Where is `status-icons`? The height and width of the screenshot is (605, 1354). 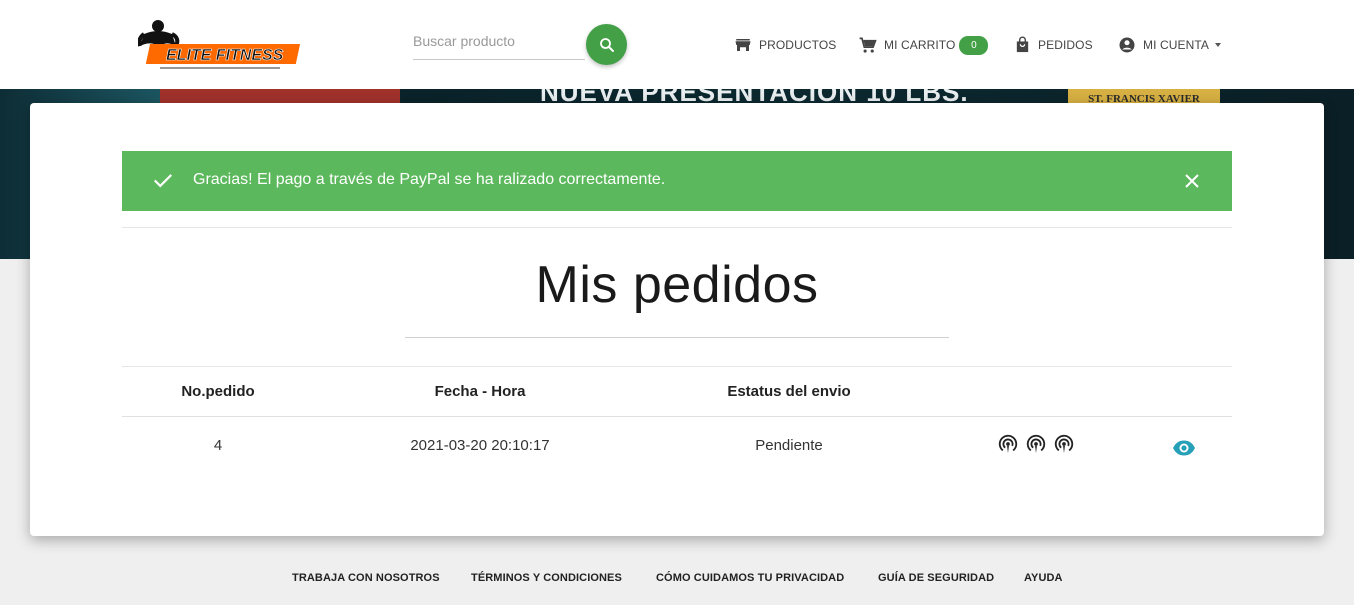
status-icons is located at coordinates (1036, 444).